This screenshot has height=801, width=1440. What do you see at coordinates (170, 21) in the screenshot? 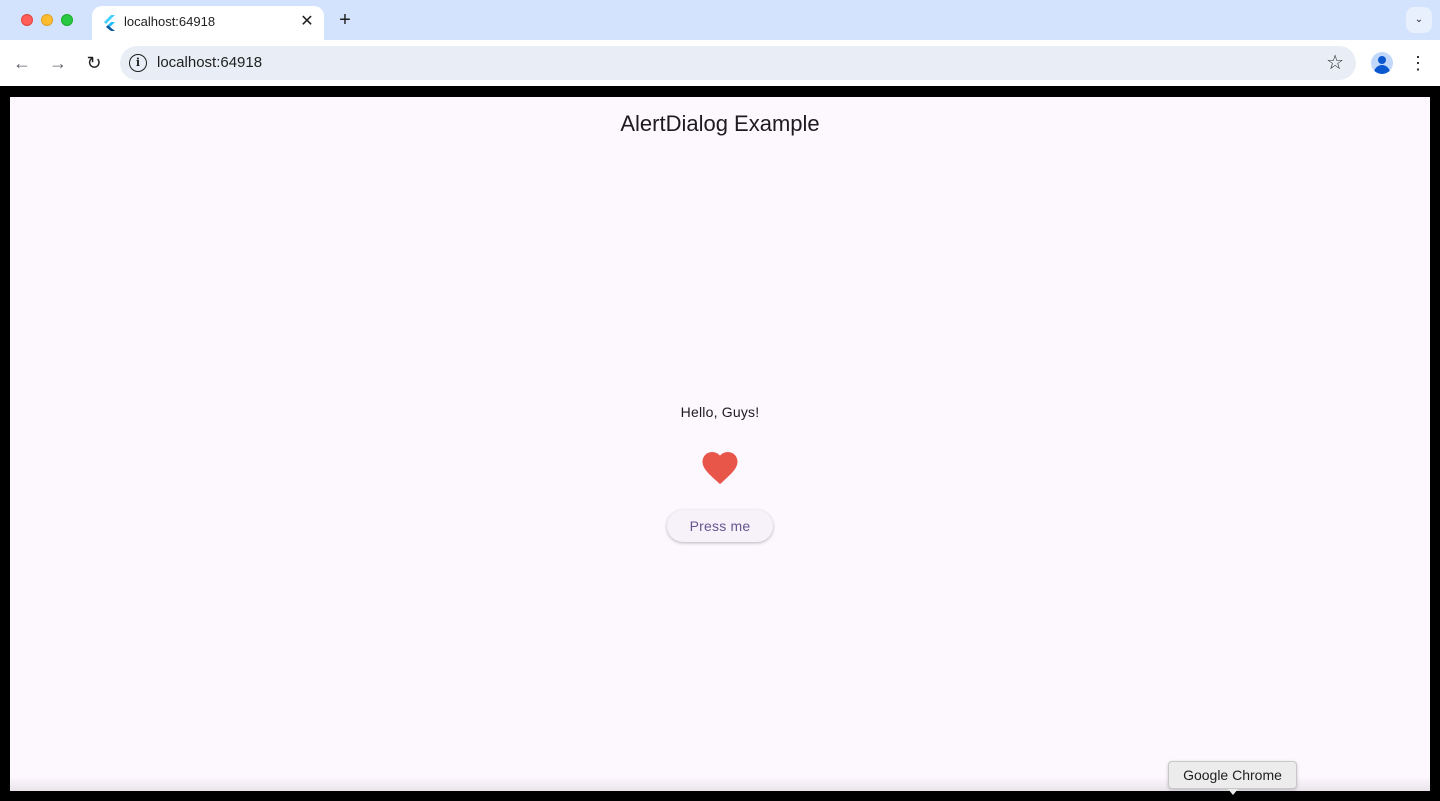
I see `tab-title: localhost:64918` at bounding box center [170, 21].